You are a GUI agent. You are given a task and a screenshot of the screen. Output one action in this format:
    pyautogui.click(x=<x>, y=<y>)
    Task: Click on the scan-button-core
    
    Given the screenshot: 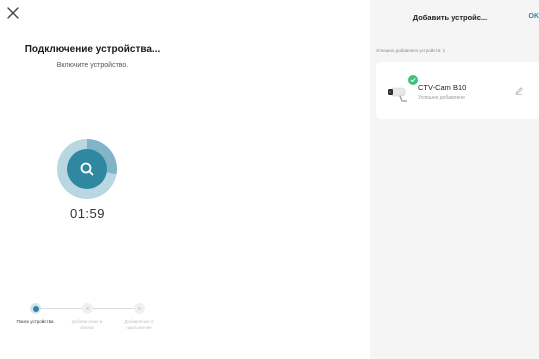 What is the action you would take?
    pyautogui.click(x=87, y=169)
    